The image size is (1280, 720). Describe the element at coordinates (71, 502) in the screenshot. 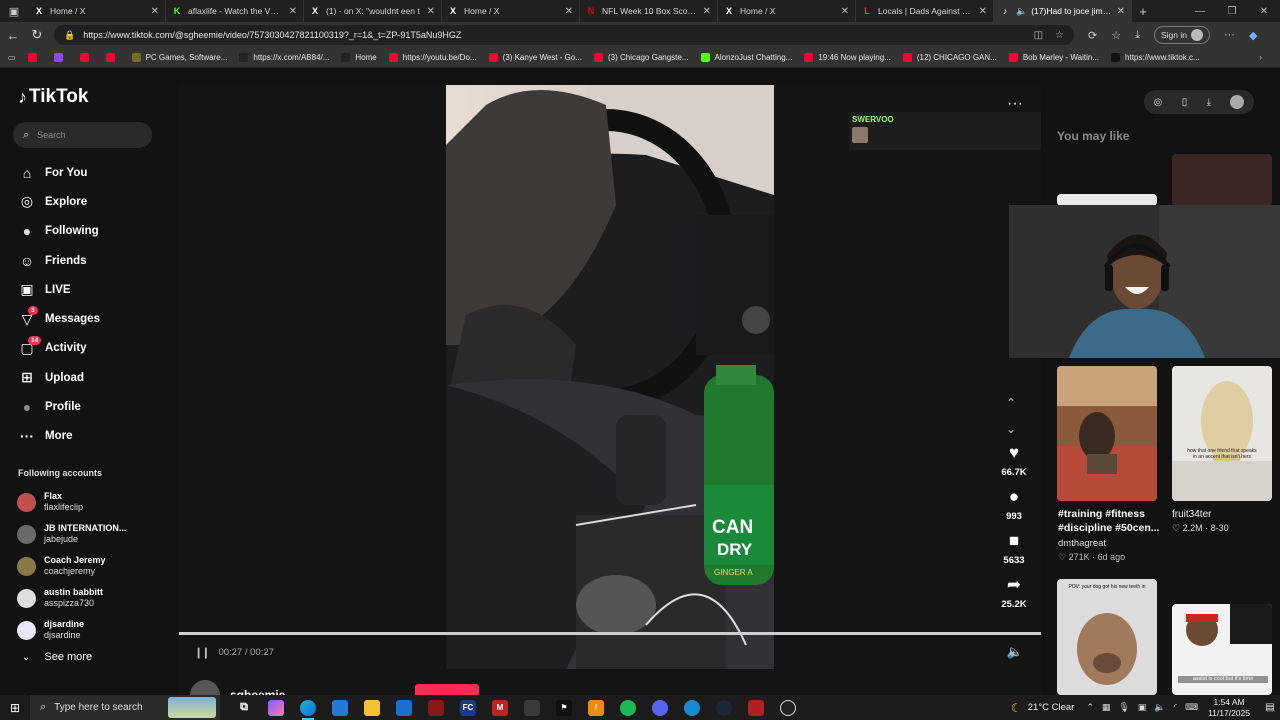

I see `following-account-item: Flax flaxlifeclip` at that location.